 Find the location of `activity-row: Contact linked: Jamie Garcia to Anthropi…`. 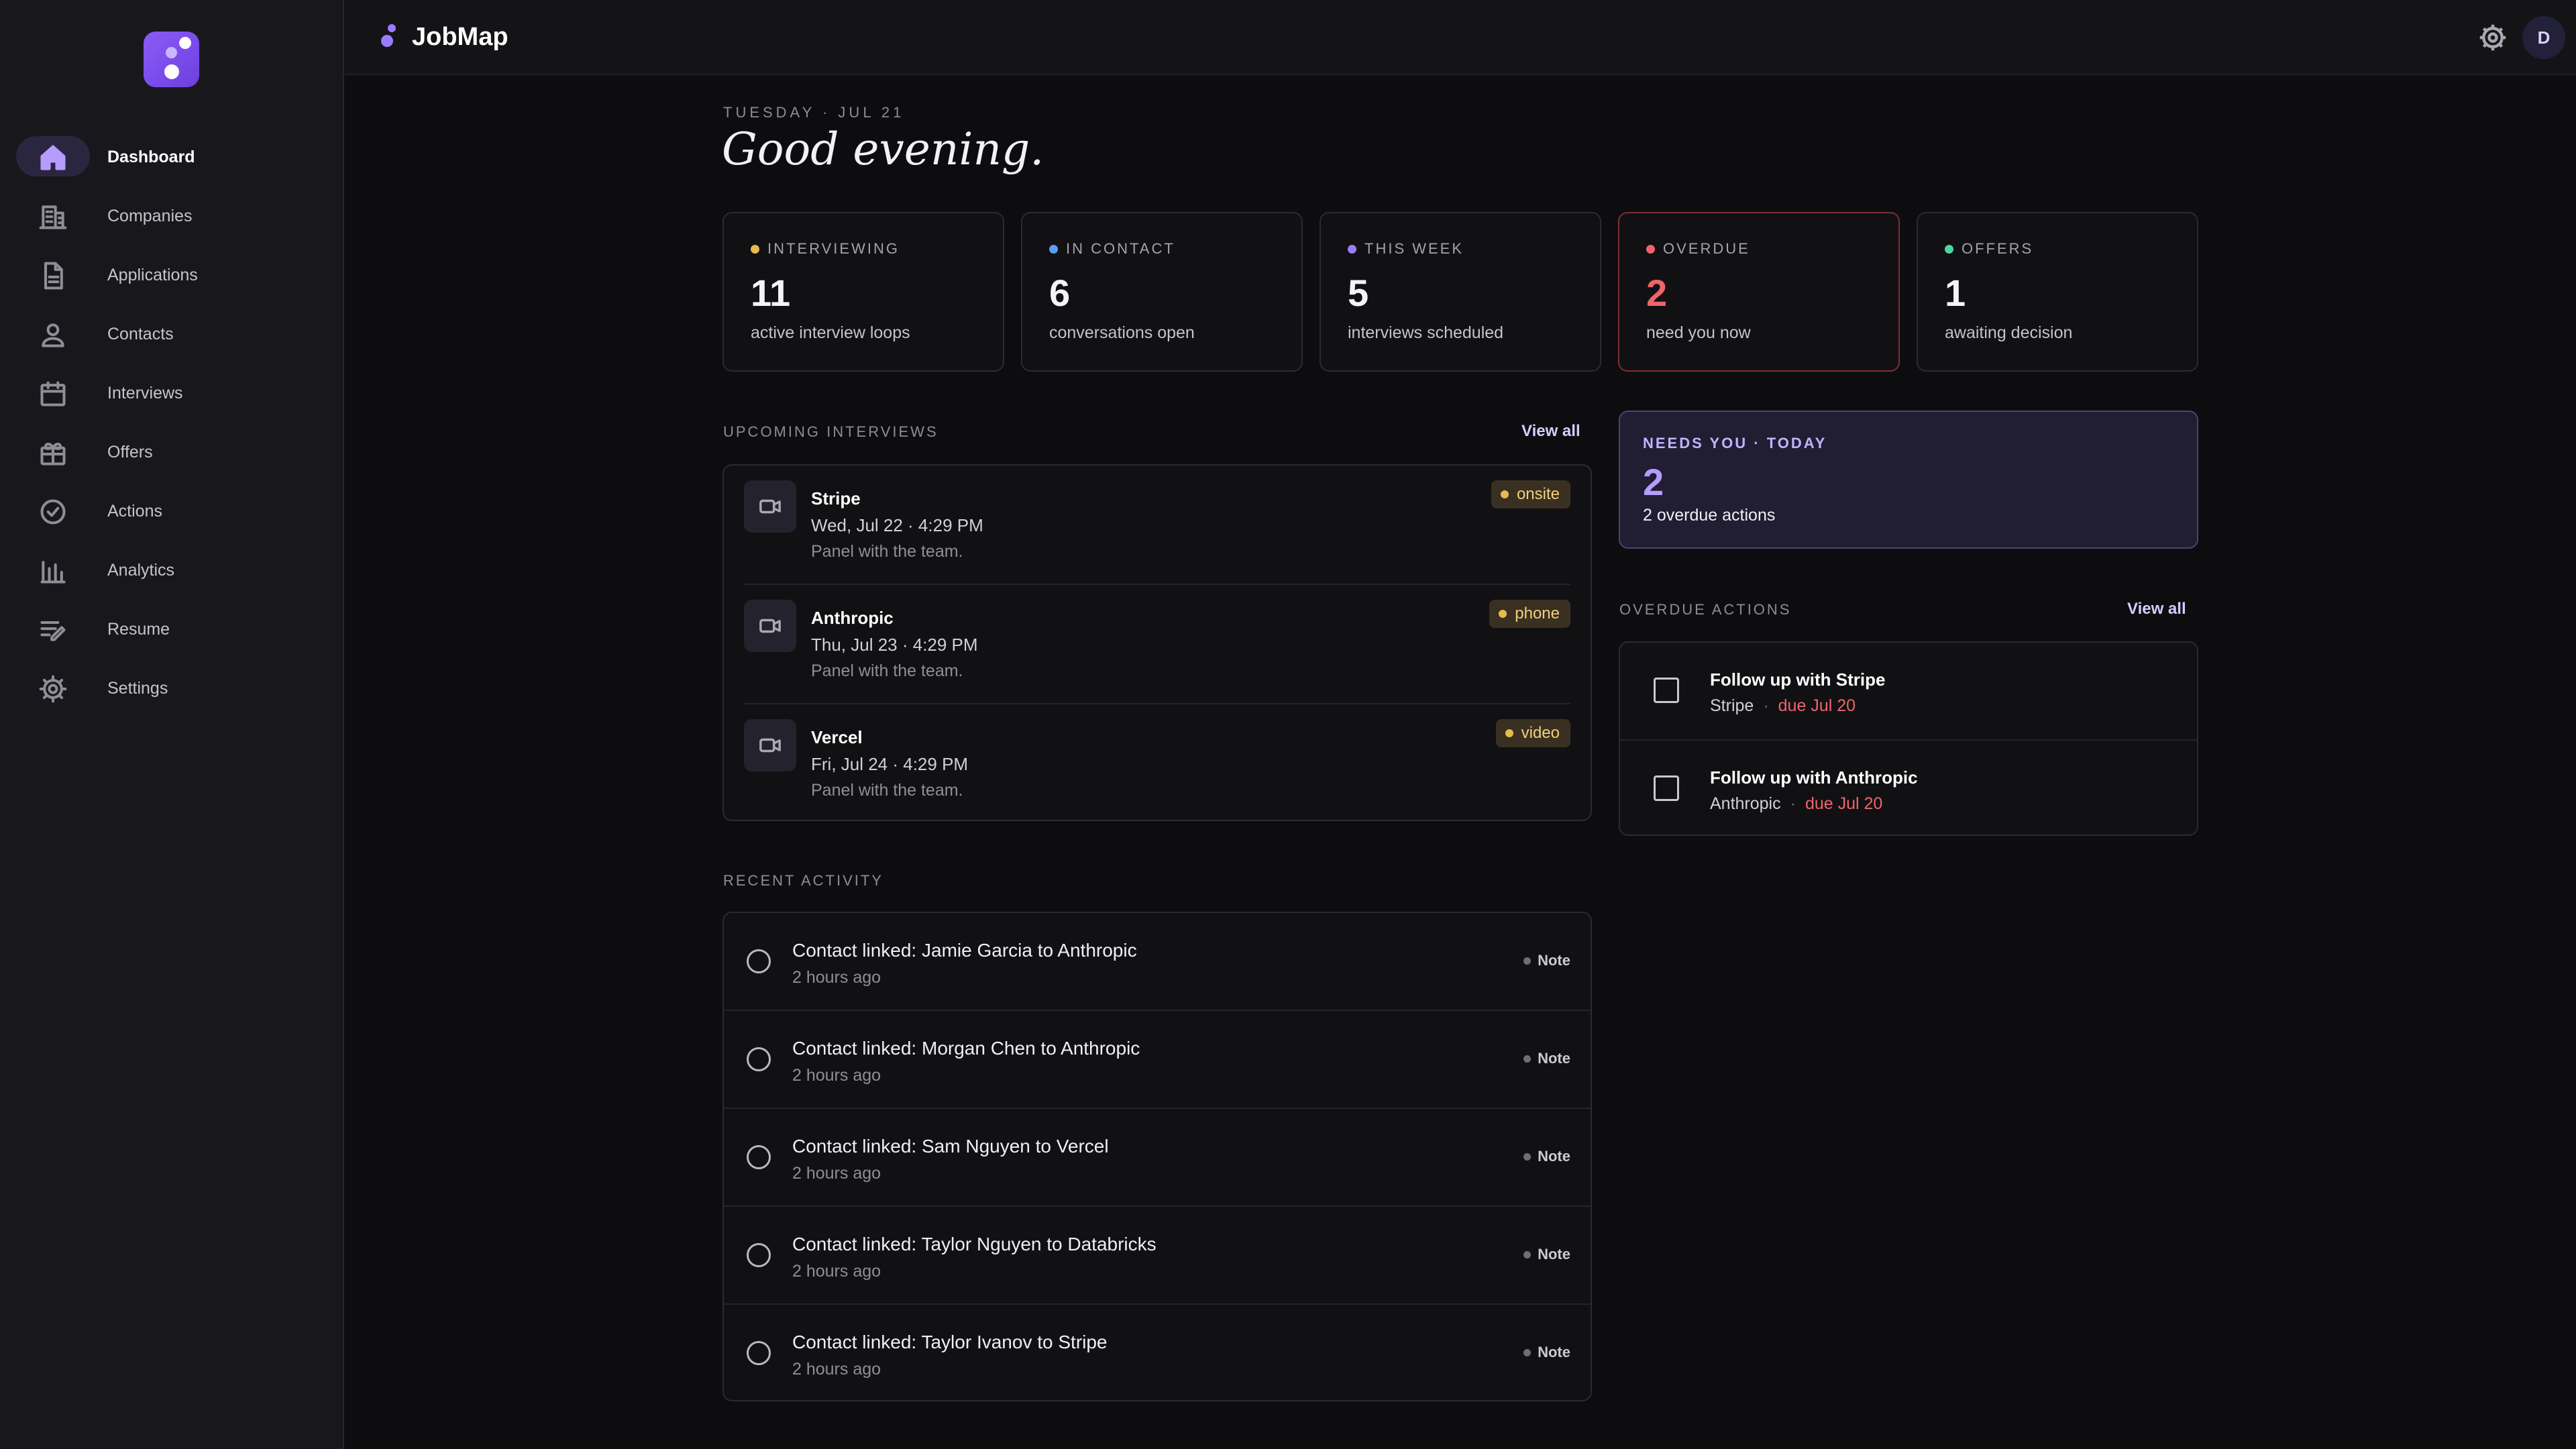

activity-row: Contact linked: Jamie Garcia to Anthropi… is located at coordinates (1157, 962).